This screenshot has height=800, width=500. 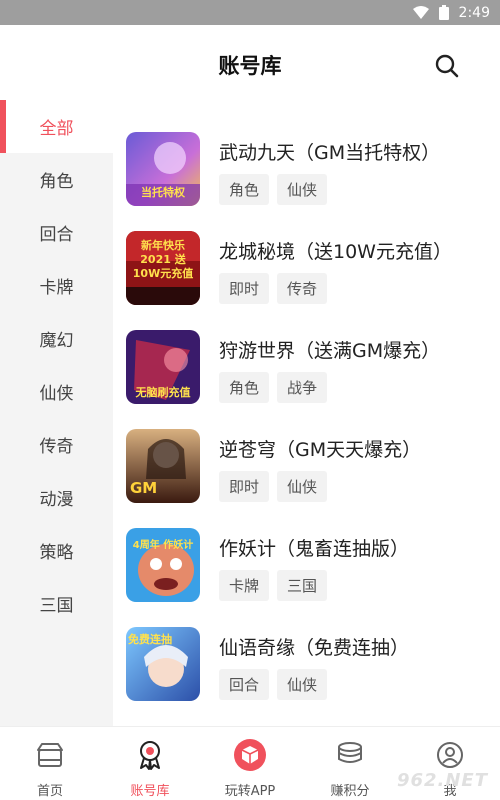 I want to click on list-item: 新年快乐 2021 送10W元充值 龙城秘境（送10W元充值） 即时 传奇, so click(x=306, y=276).